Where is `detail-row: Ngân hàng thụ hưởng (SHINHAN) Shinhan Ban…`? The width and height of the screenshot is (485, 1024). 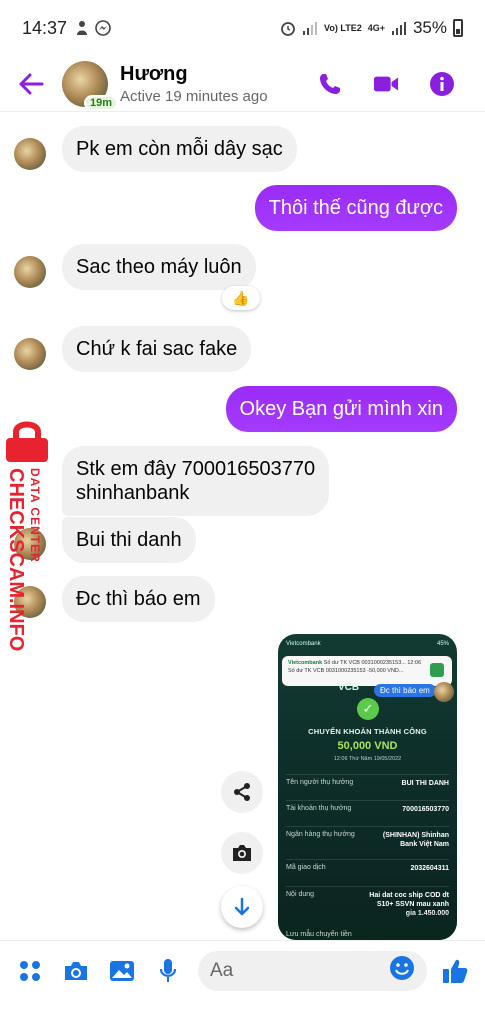 detail-row: Ngân hàng thụ hưởng (SHINHAN) Shinhan Ban… is located at coordinates (367, 837).